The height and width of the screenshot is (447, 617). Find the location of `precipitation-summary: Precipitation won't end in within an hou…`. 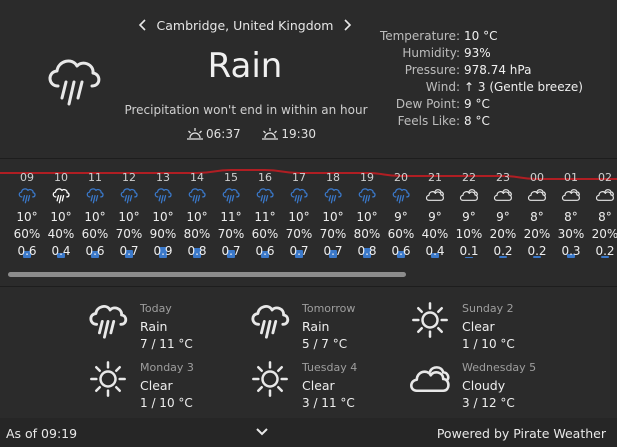

precipitation-summary: Precipitation won't end in within an hou… is located at coordinates (246, 110).